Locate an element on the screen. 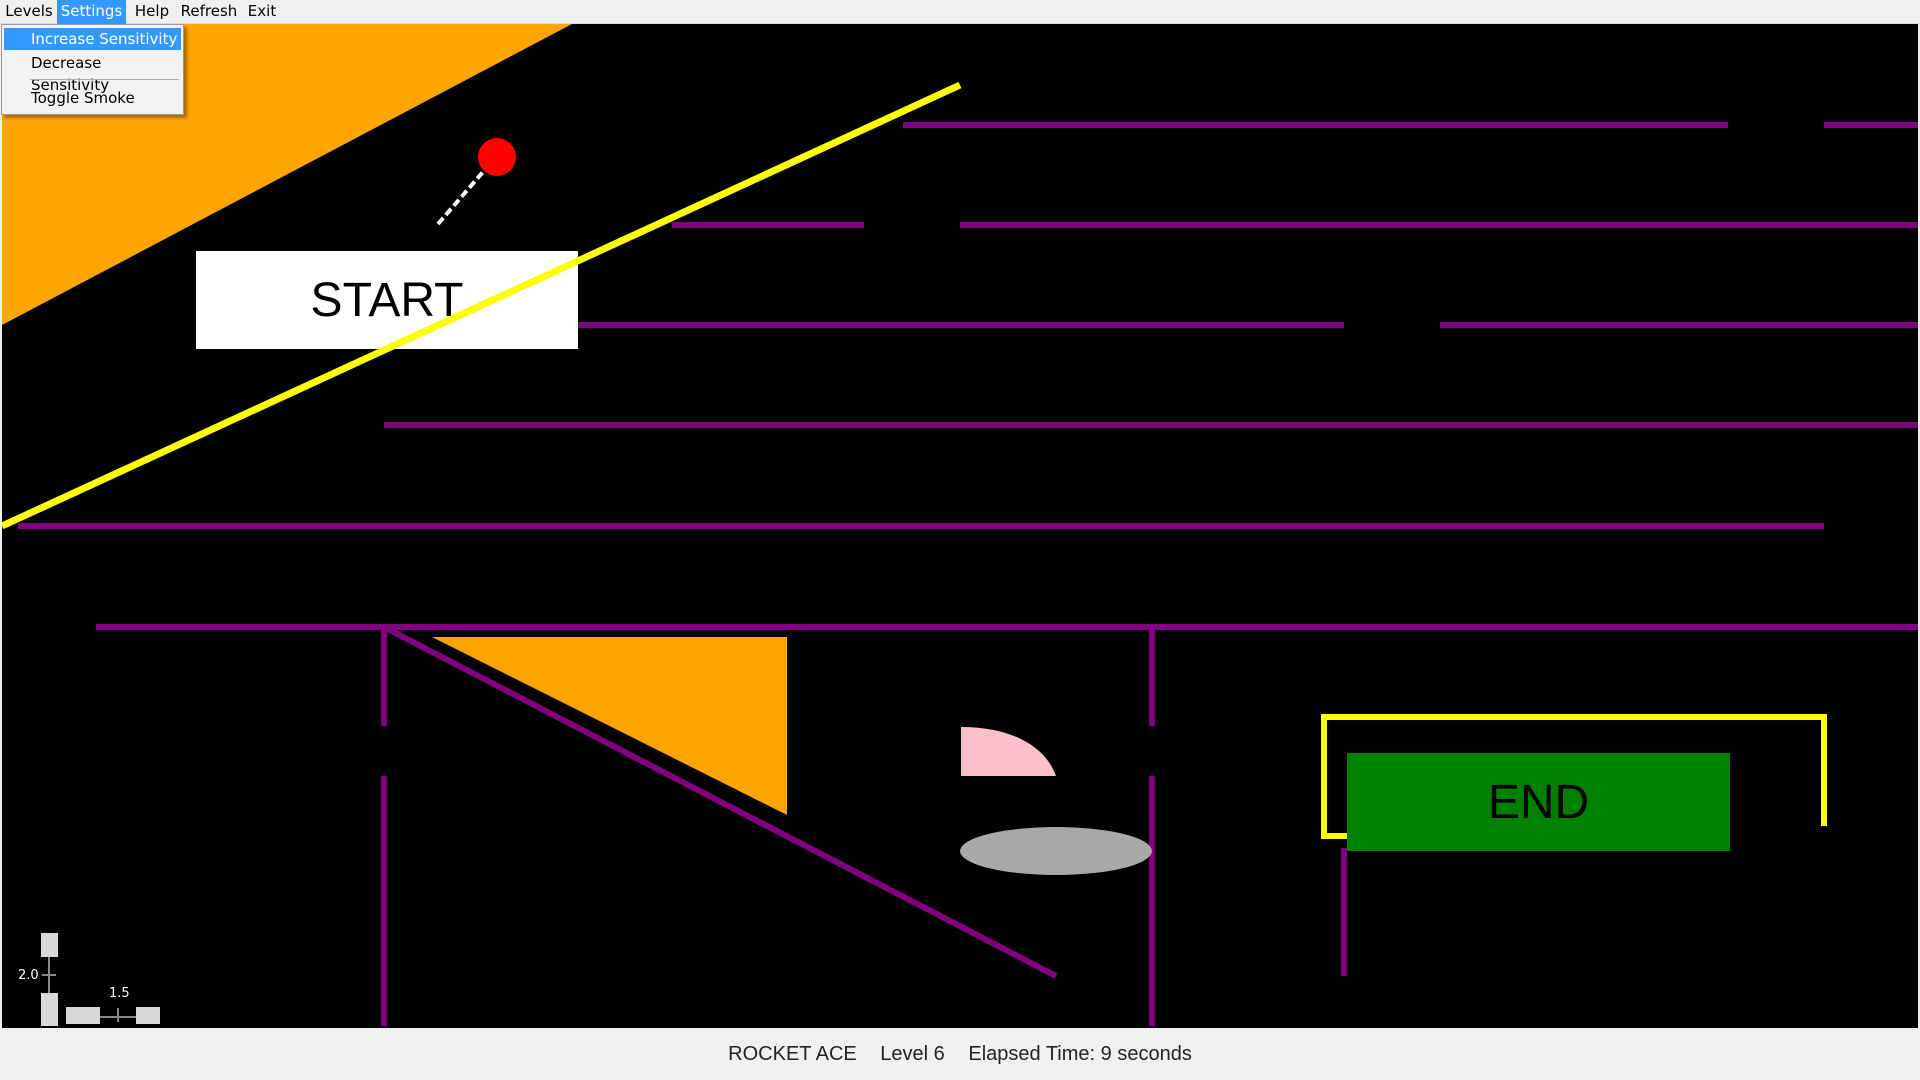  vertical-slider-bottom is located at coordinates (49, 1009).